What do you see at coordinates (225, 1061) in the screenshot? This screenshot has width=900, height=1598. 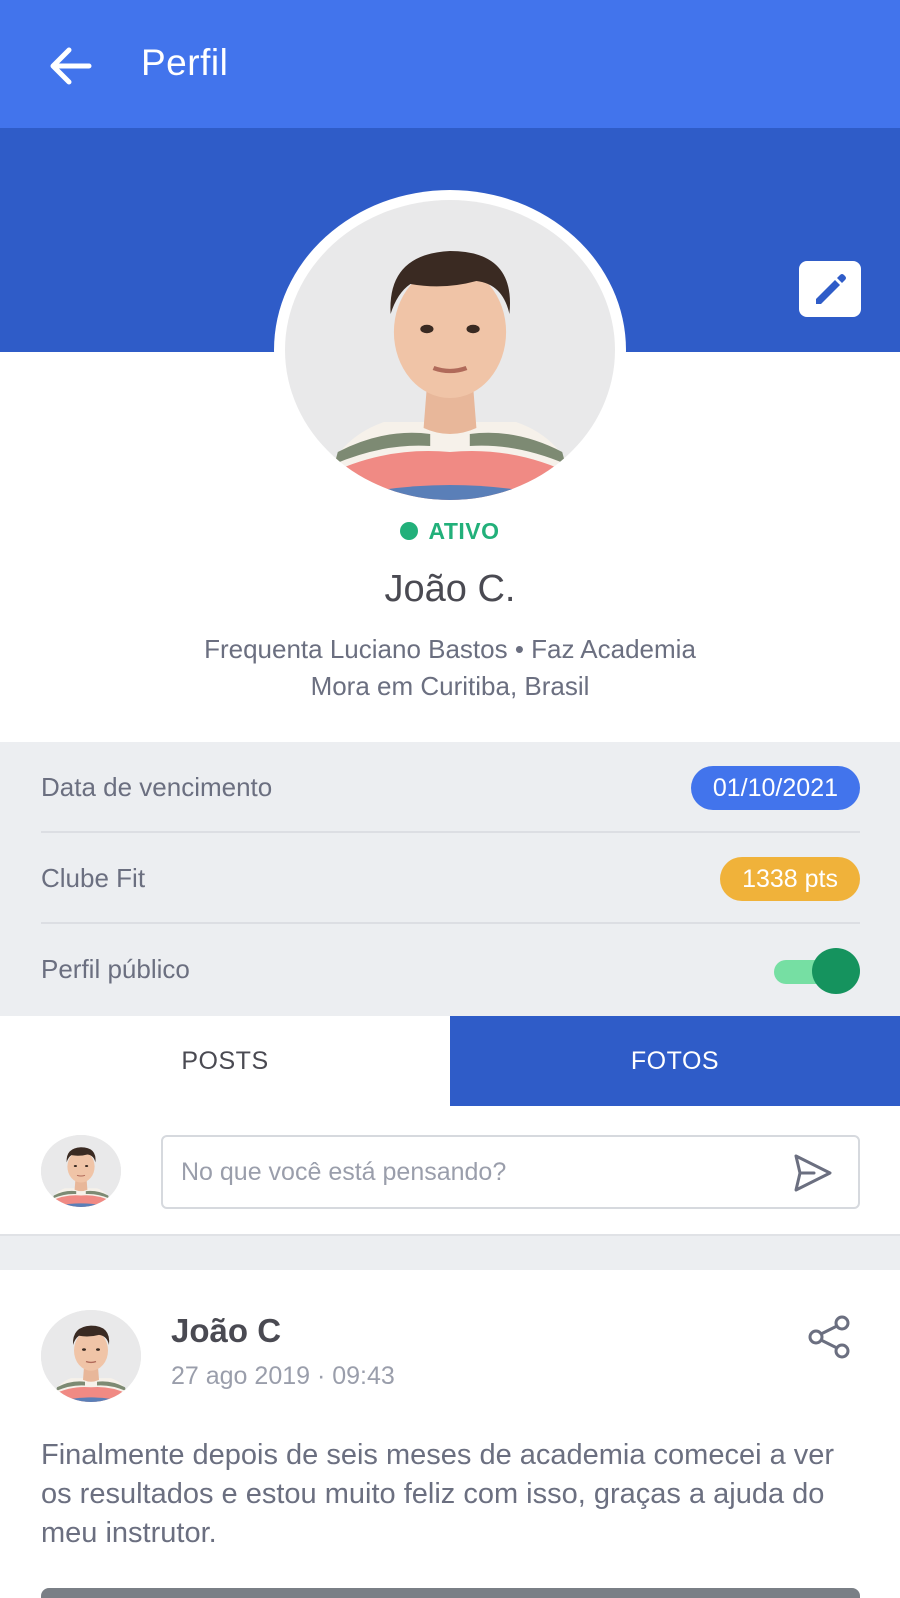 I see `tab-posts: POSTS` at bounding box center [225, 1061].